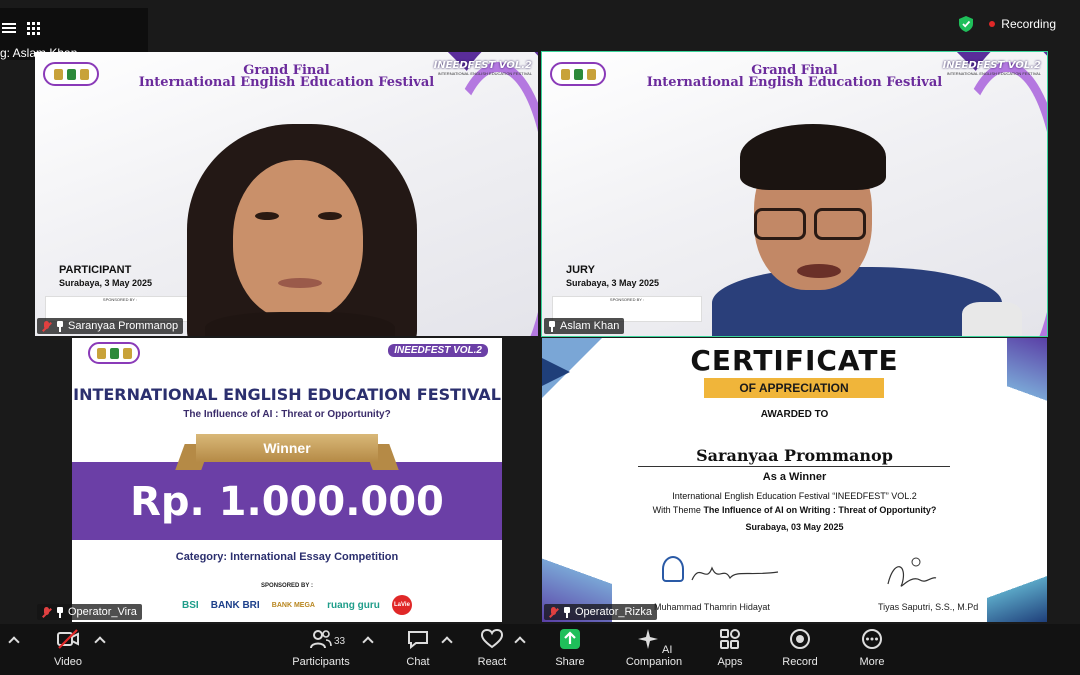 The width and height of the screenshot is (1080, 675). I want to click on jury-shoulders, so click(857, 301).